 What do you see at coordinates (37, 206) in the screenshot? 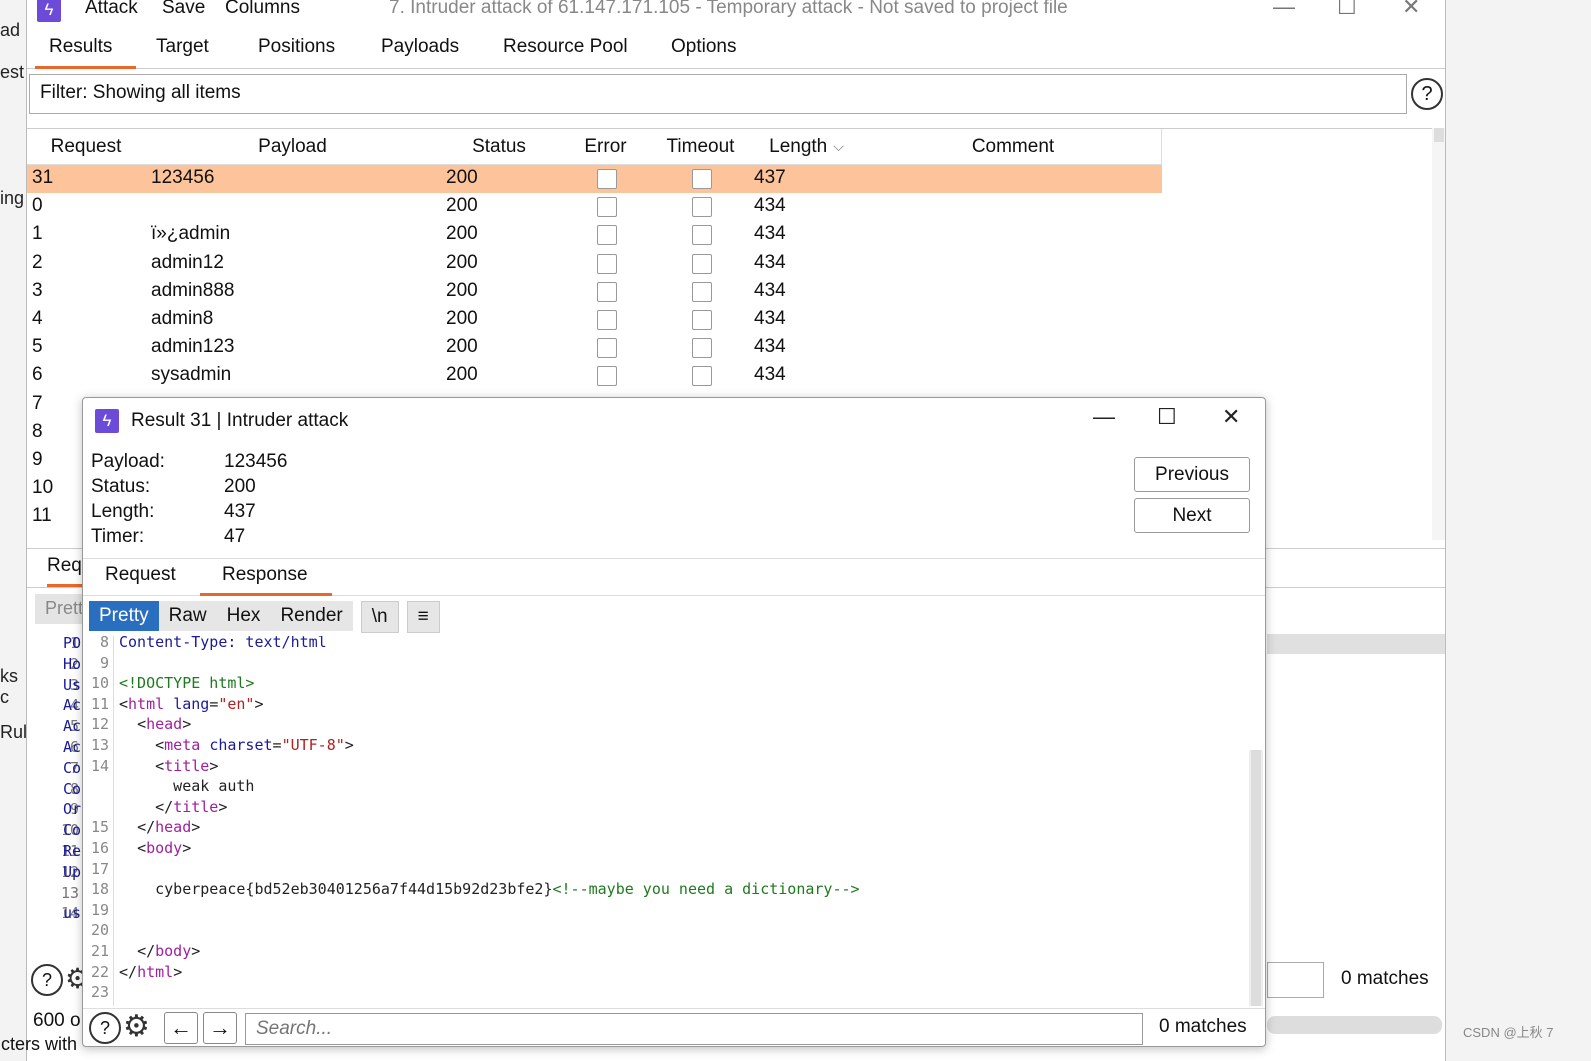
I see `cell-request: 0` at bounding box center [37, 206].